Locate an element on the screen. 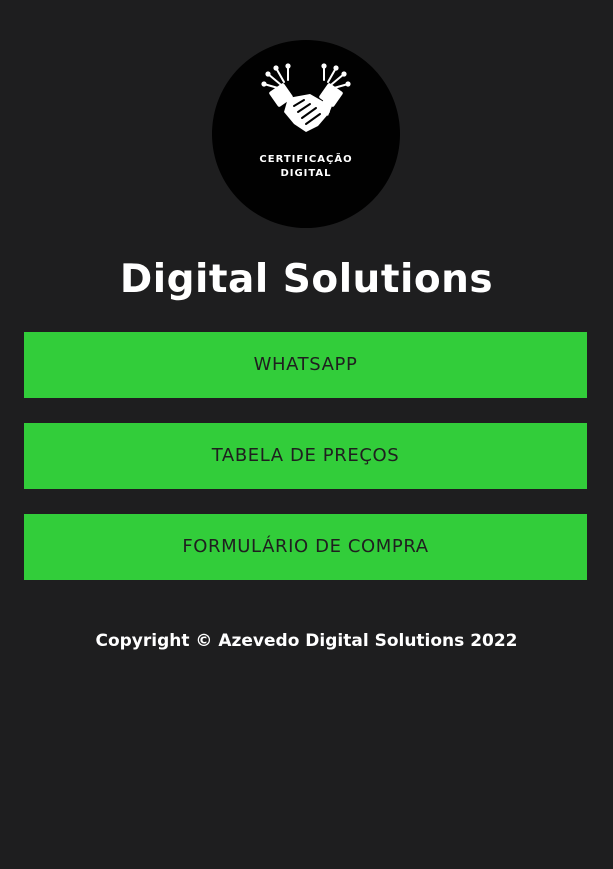  logo-text-line2: DIGITAL is located at coordinates (306, 173).